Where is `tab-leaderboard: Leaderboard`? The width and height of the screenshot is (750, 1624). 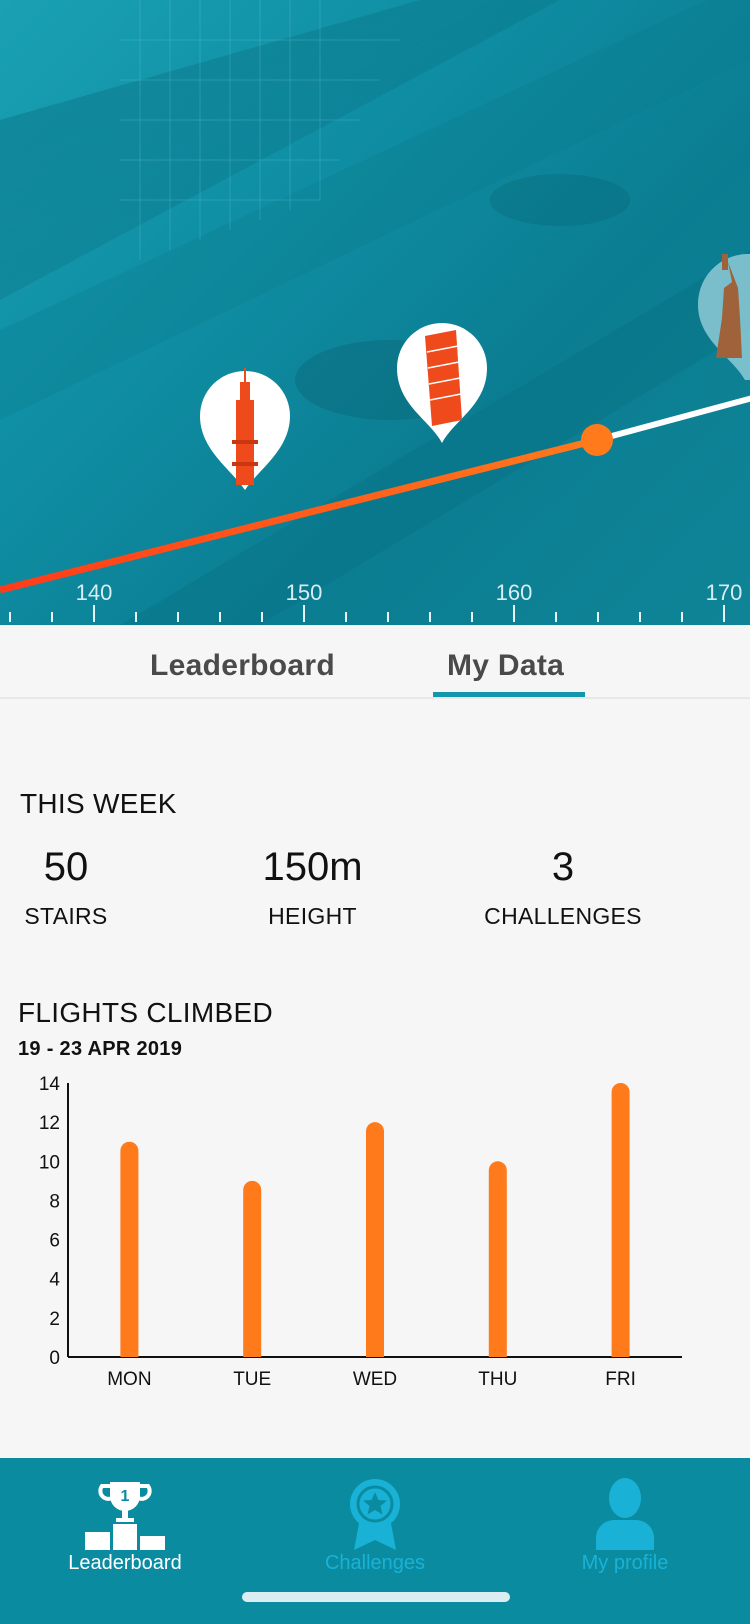
tab-leaderboard: Leaderboard is located at coordinates (242, 666).